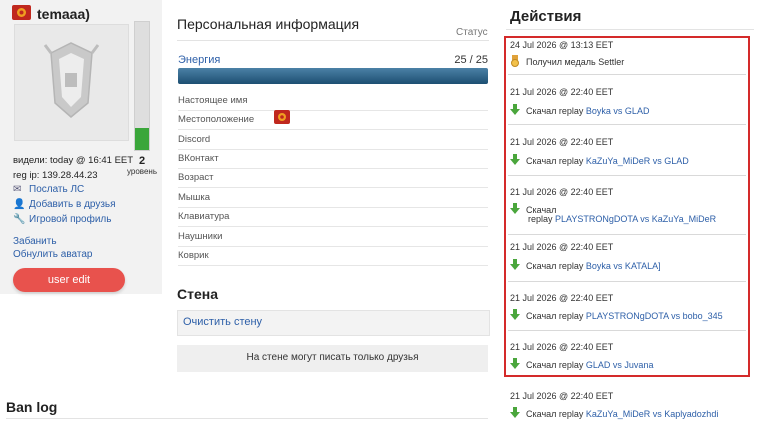 This screenshot has height=426, width=768. Describe the element at coordinates (333, 178) in the screenshot. I see `info-row-age: Возраст` at that location.